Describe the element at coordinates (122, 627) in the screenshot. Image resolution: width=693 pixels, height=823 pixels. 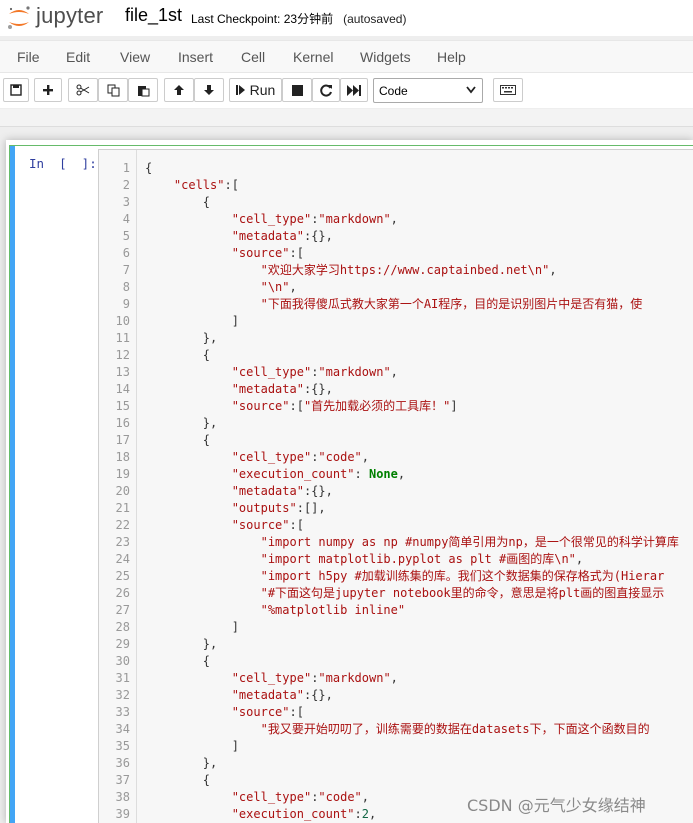
I see `line-number: 28` at that location.